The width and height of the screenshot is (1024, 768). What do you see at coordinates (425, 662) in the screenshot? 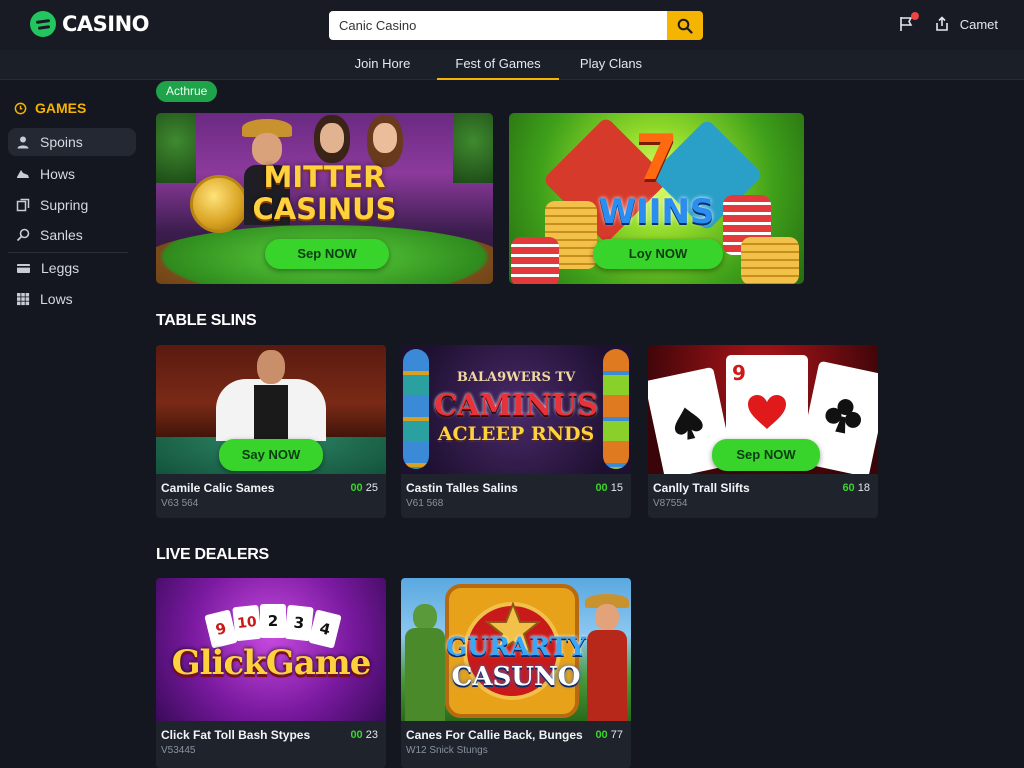
I see `orc-character` at bounding box center [425, 662].